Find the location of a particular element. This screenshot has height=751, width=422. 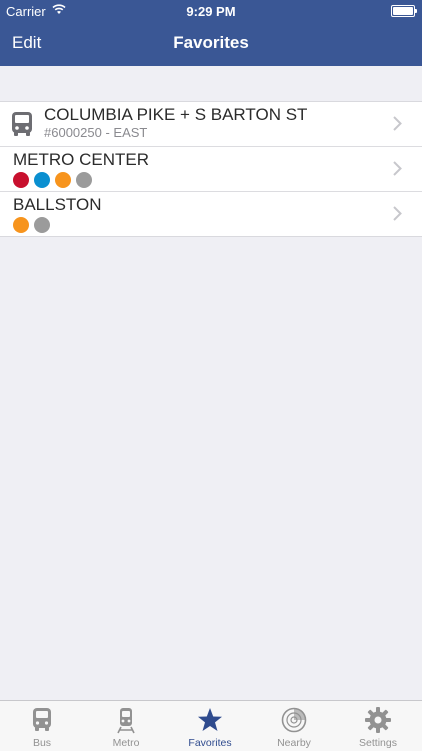

gear-icon is located at coordinates (378, 720).